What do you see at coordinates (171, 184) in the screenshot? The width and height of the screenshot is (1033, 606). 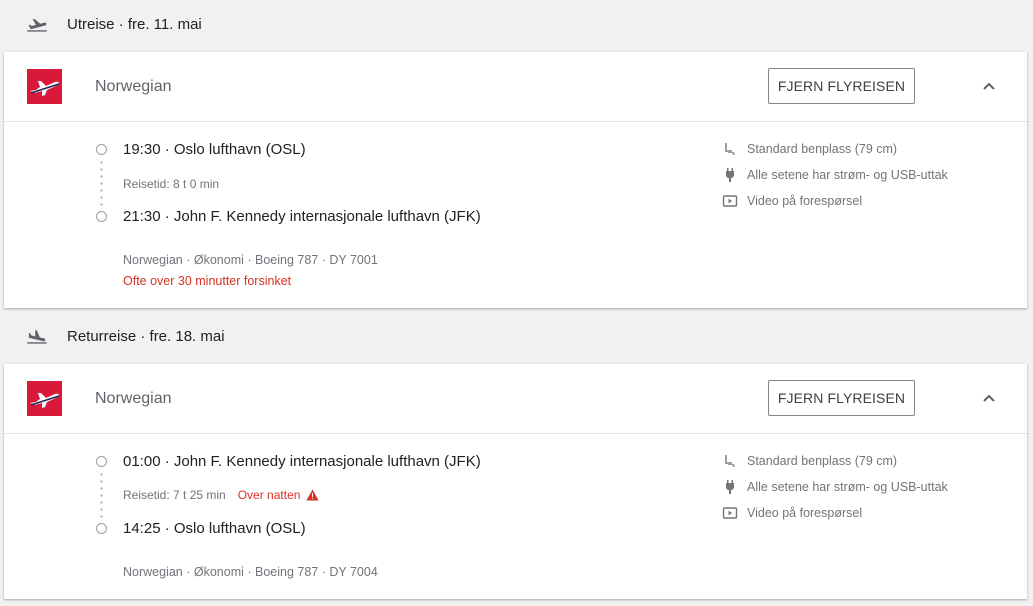 I see `travel-duration: Reisetid: 8 t 0 min` at bounding box center [171, 184].